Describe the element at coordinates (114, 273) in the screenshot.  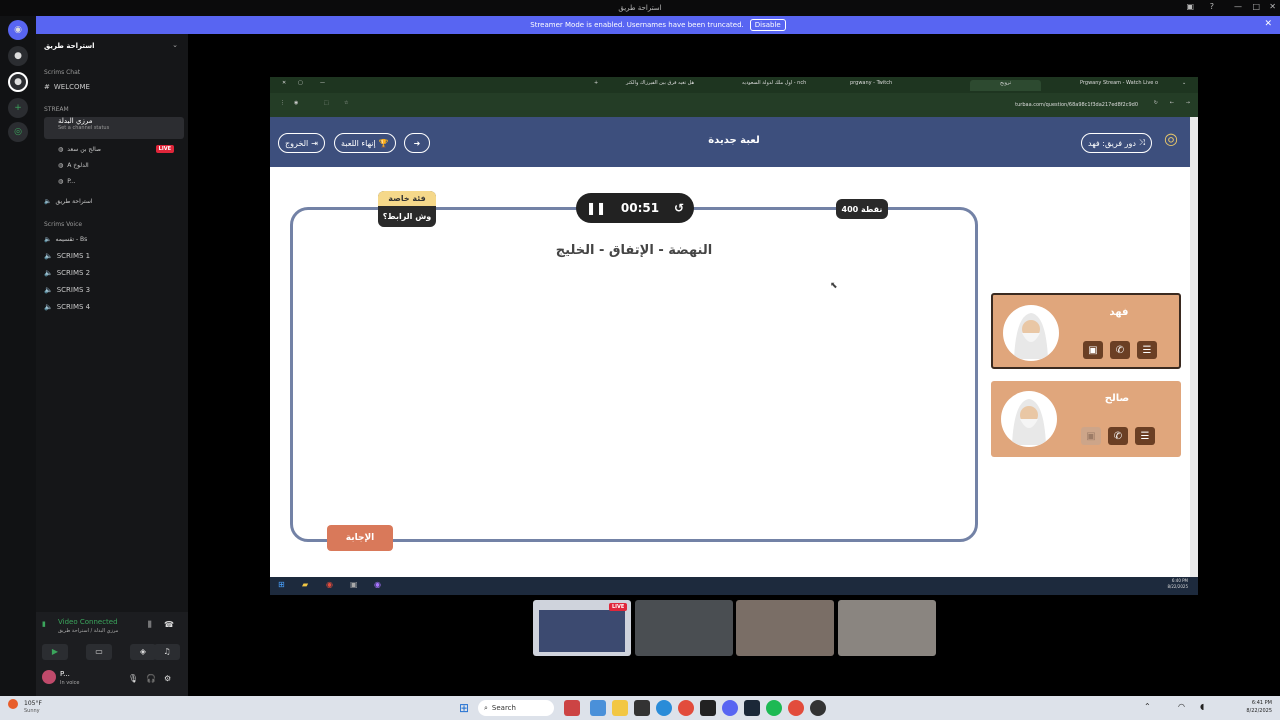
I see `voice-channel-scrims-2: 🔈 SCRIMS 2` at that location.